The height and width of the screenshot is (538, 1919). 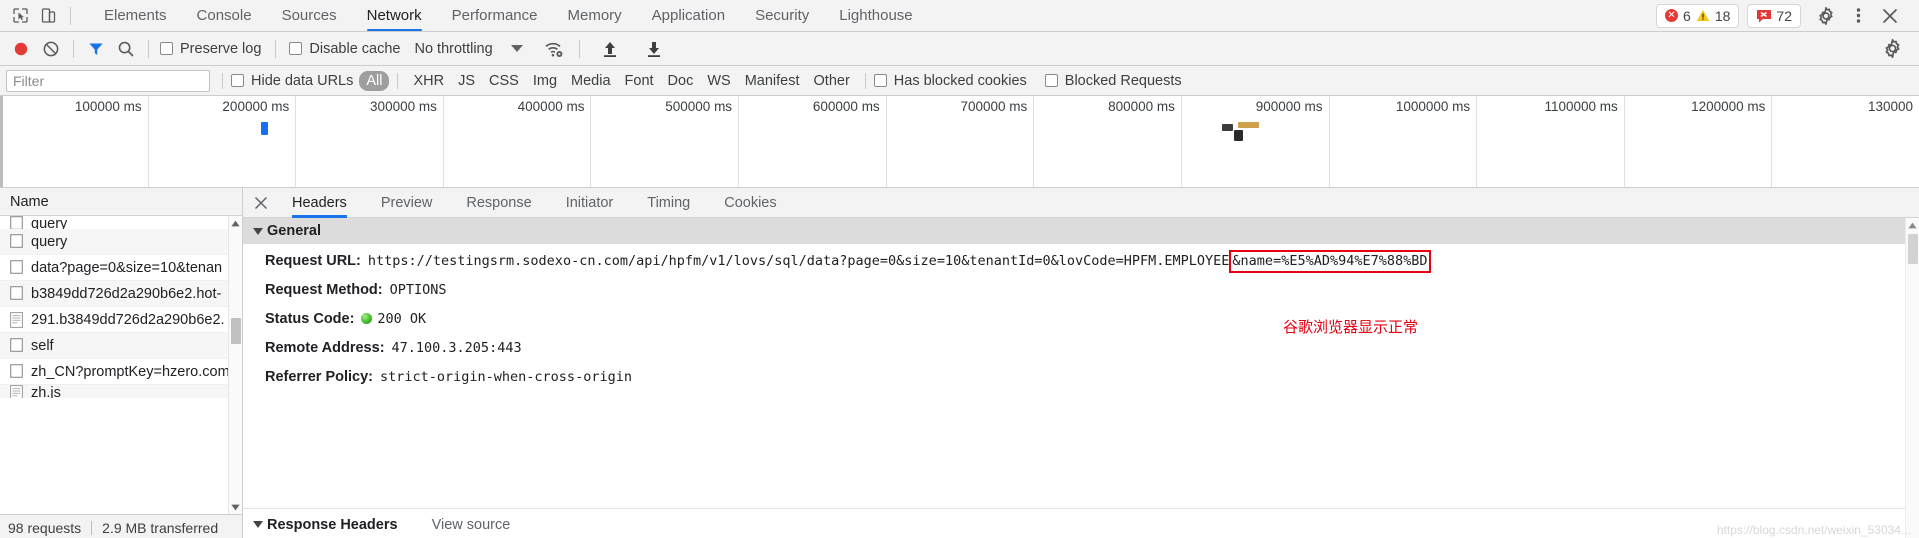 I want to click on general-section-header: General, so click(x=1081, y=231).